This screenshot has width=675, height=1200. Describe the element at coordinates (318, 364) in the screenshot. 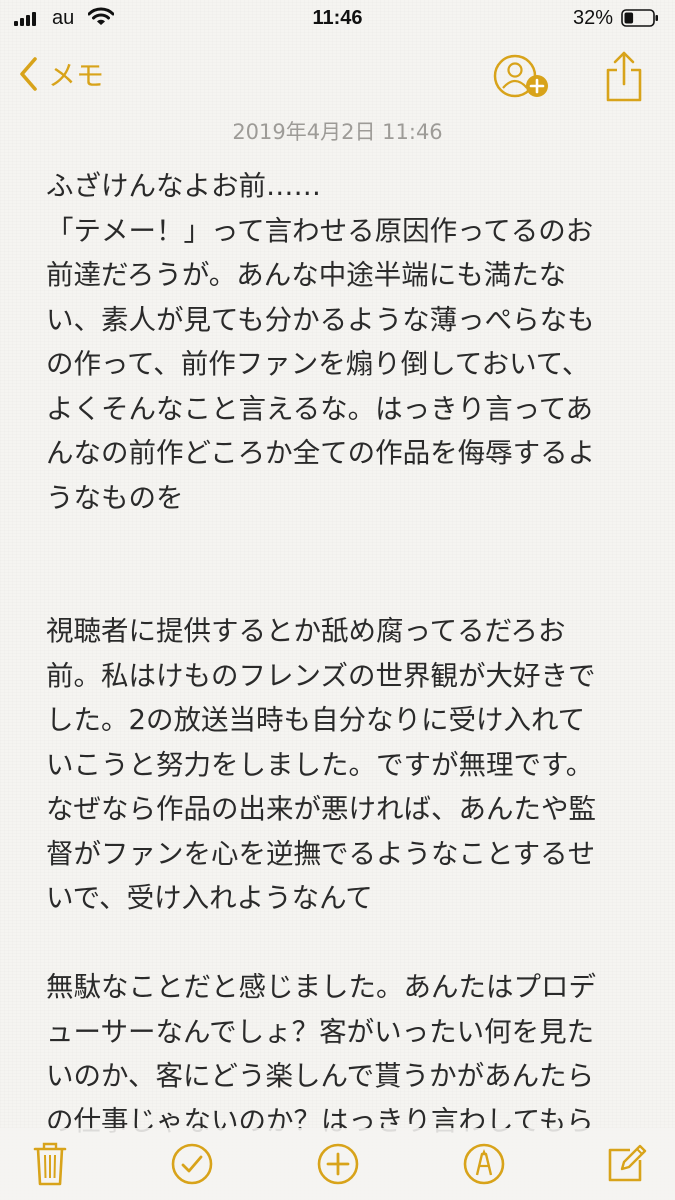

I see `note-line: の作って、前作ファンを煽り倒しておいて、` at that location.